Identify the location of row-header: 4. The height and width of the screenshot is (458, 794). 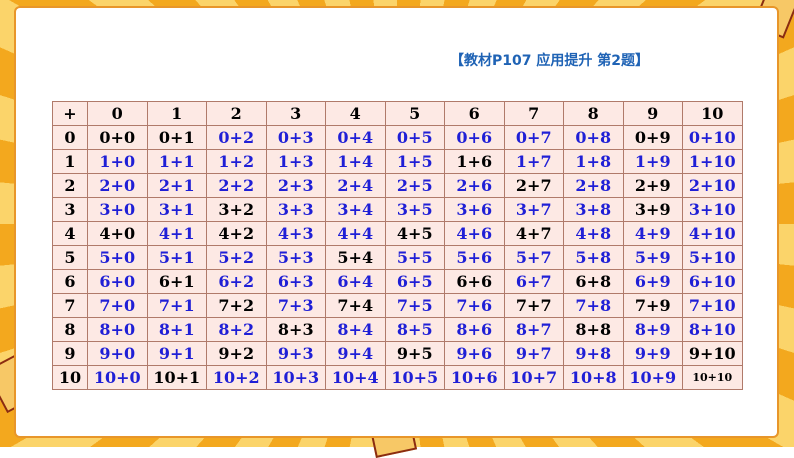
(70, 233).